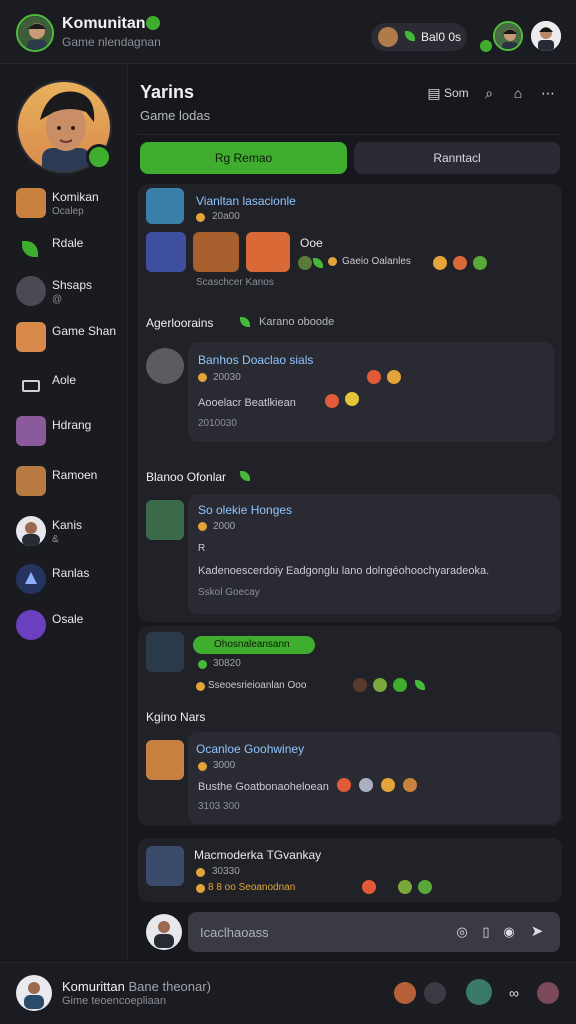 The height and width of the screenshot is (1024, 576). Describe the element at coordinates (229, 592) in the screenshot. I see `reply-time: Sskol Goecay` at that location.